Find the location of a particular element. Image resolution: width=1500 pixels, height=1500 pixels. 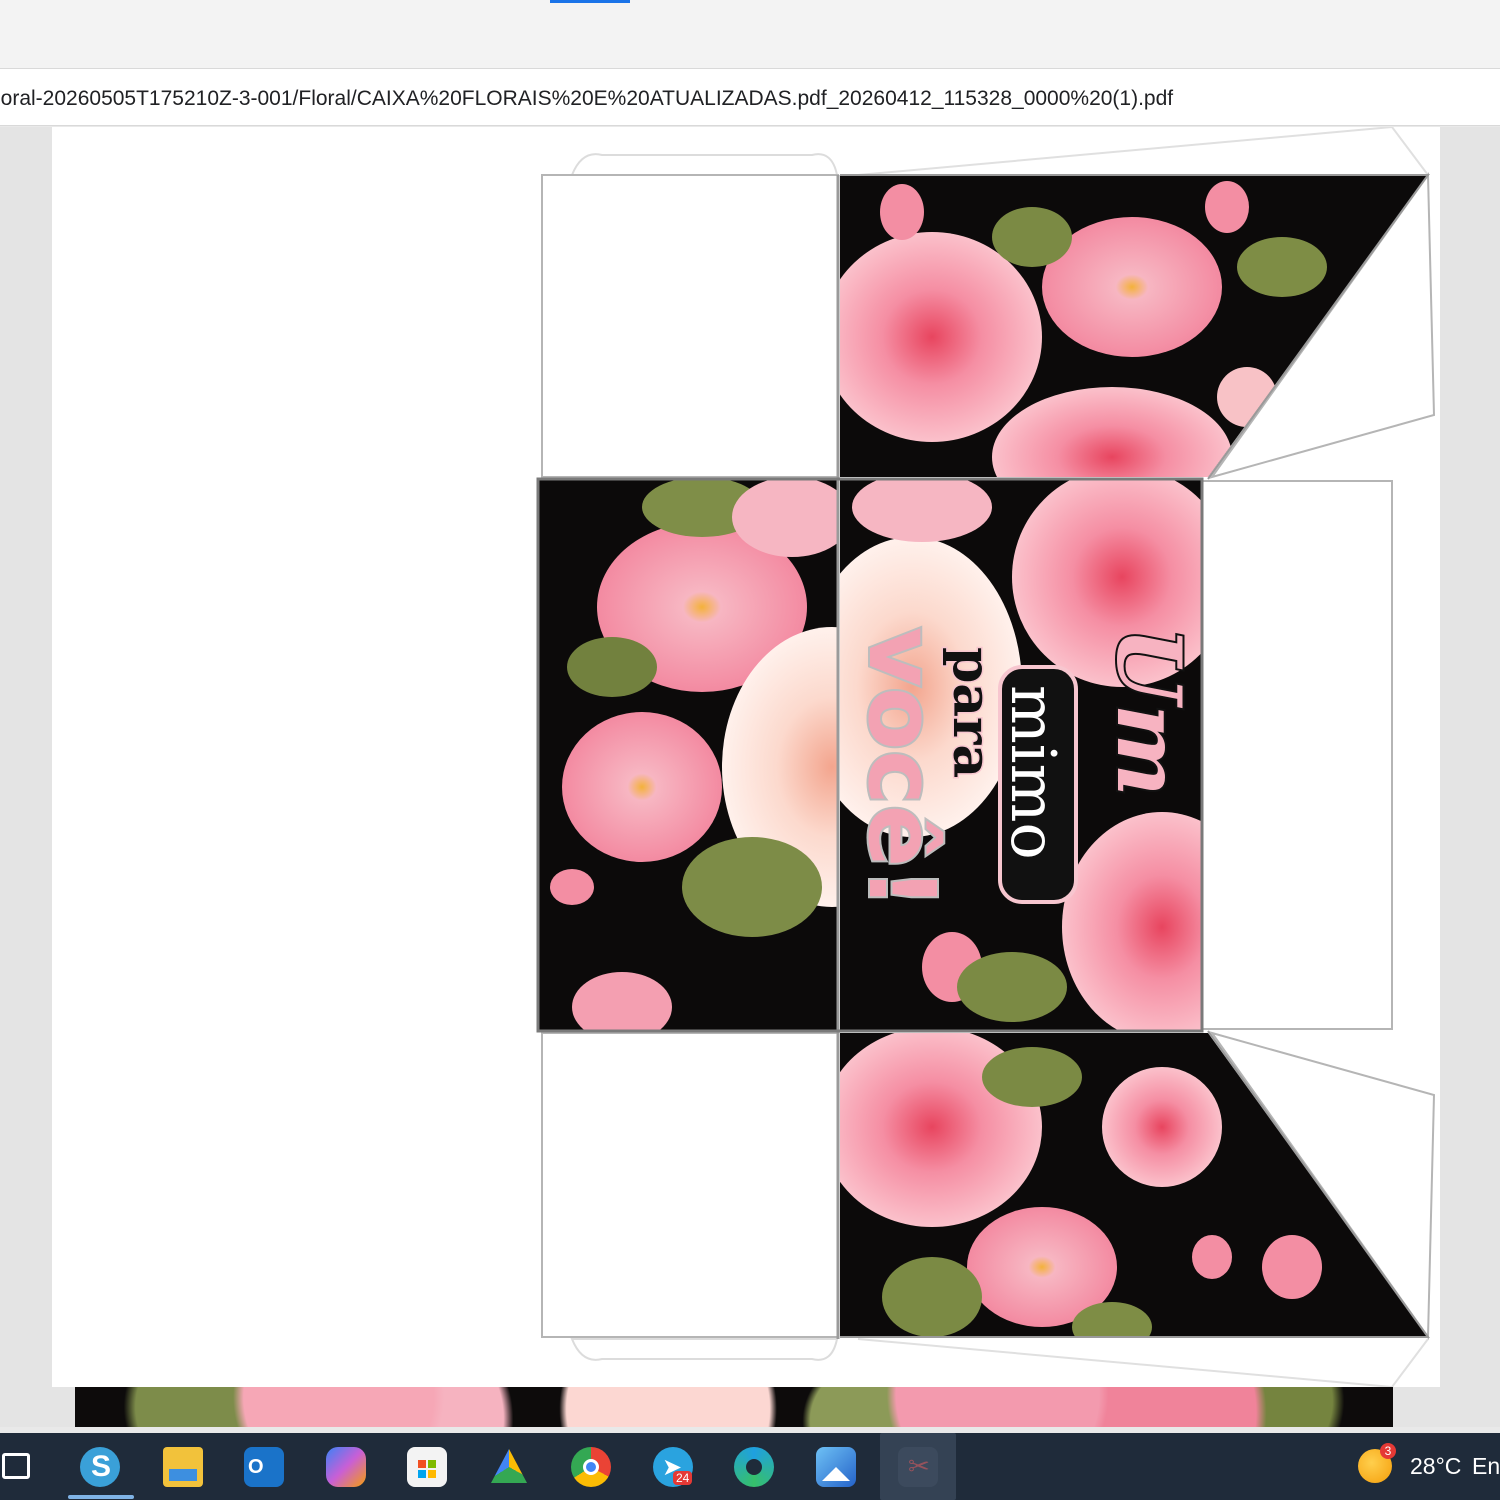

outlook-icon: O is located at coordinates (264, 1467).